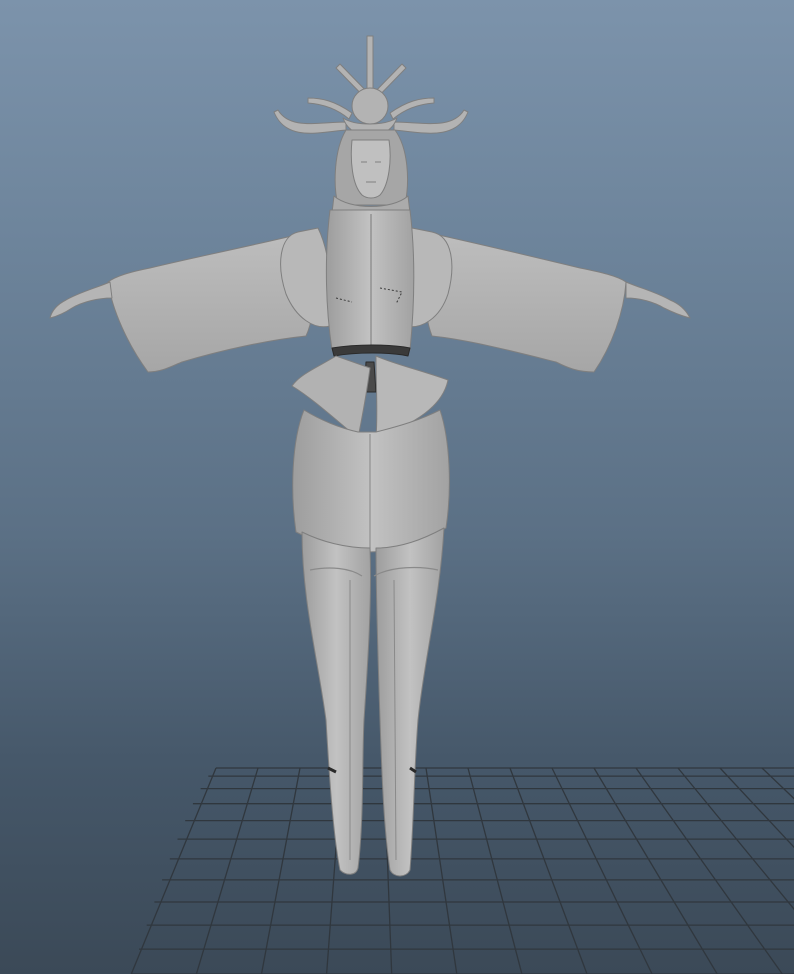  I want to click on right-sleeve, so click(525, 303).